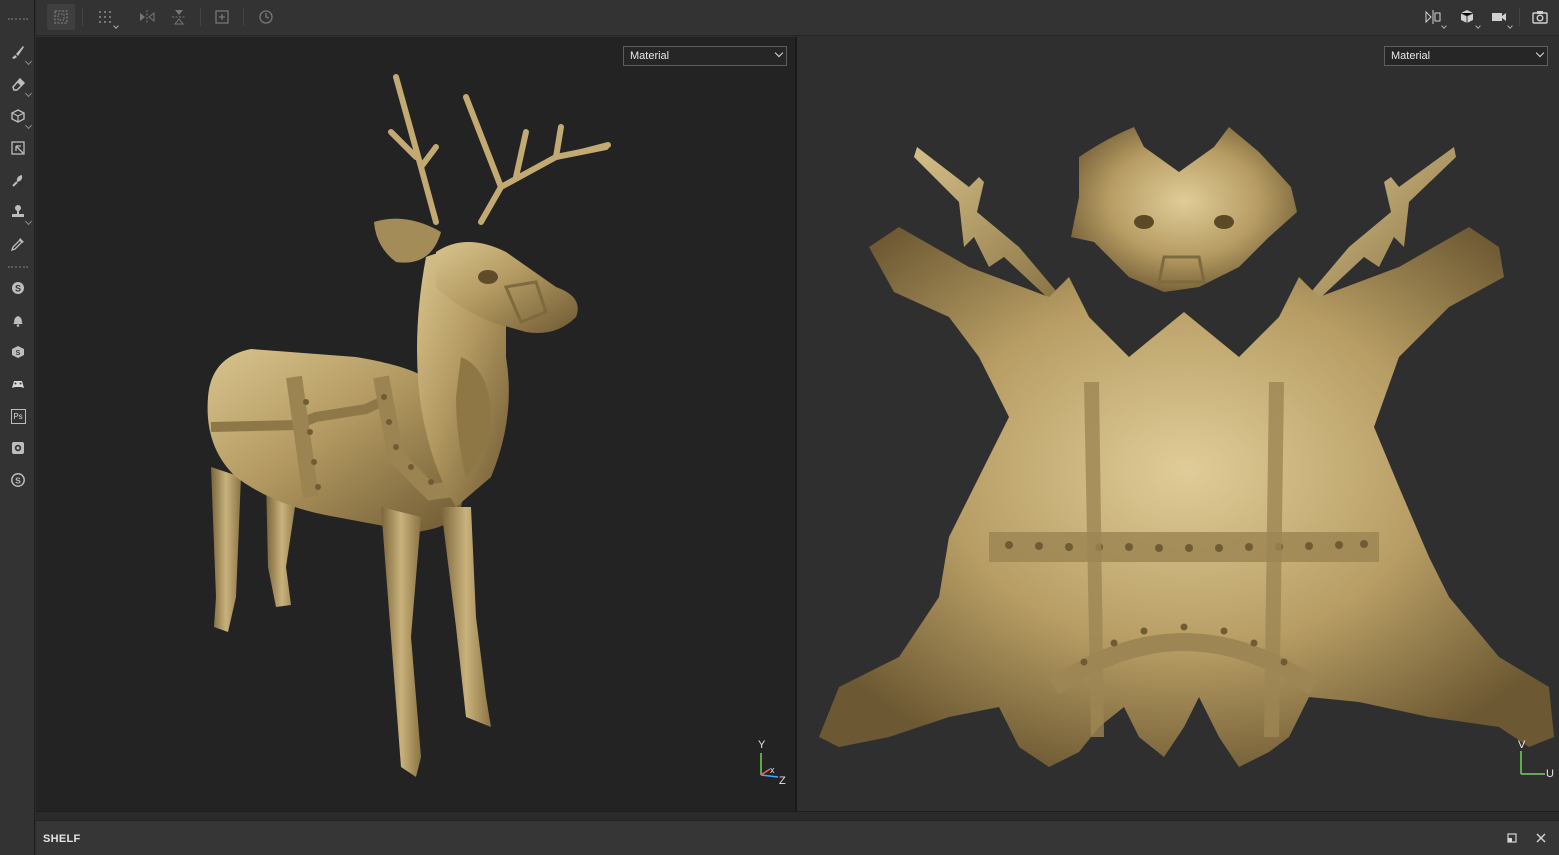 Image resolution: width=1559 pixels, height=855 pixels. I want to click on photoshop-icon: Ps, so click(18, 416).